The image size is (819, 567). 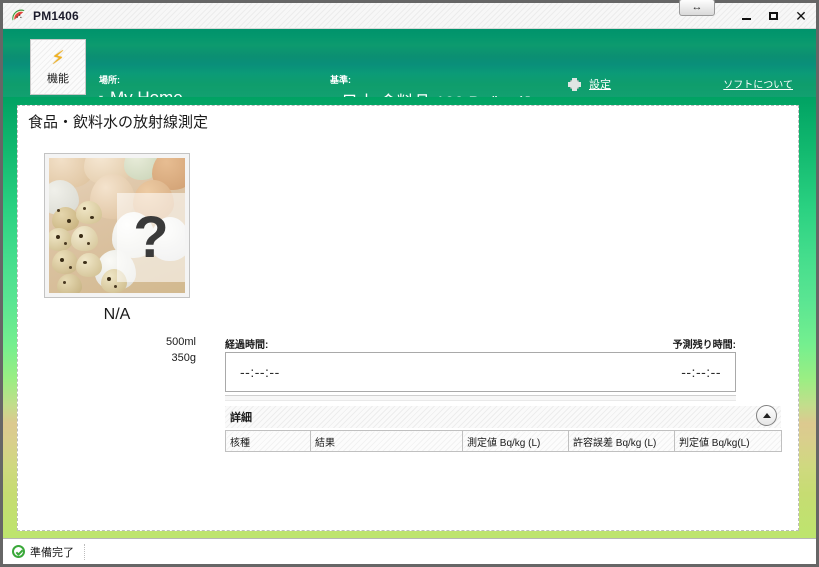 What do you see at coordinates (747, 16) in the screenshot?
I see `minimize-button` at bounding box center [747, 16].